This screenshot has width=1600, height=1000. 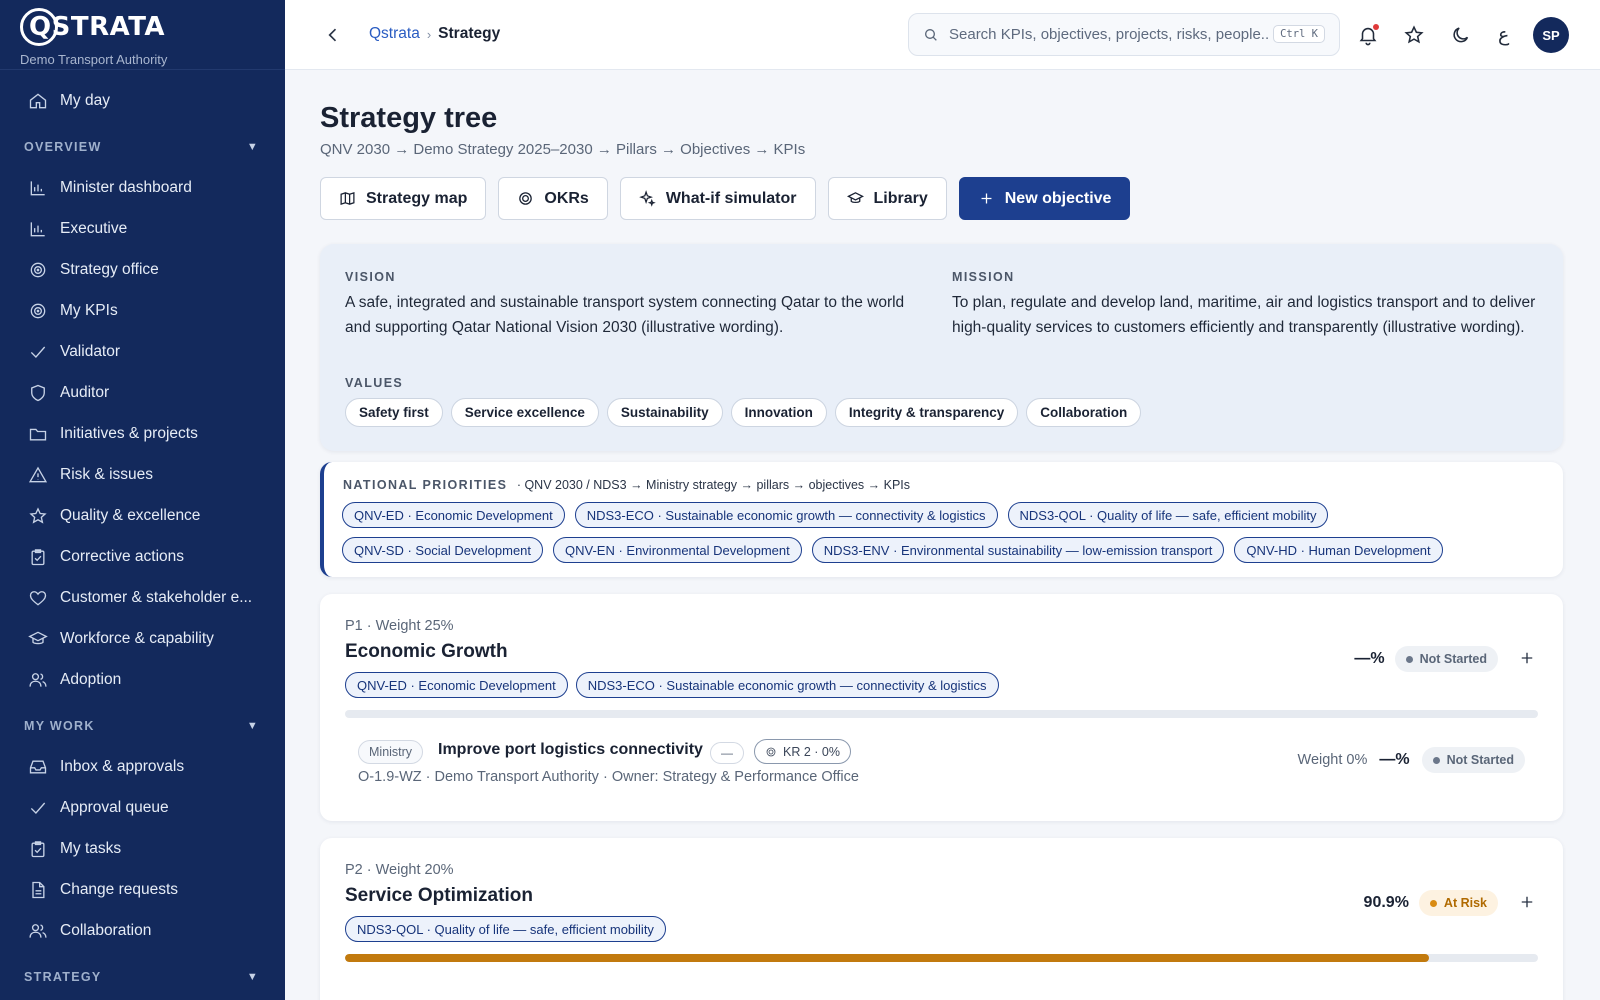 What do you see at coordinates (142, 807) in the screenshot?
I see `sidebar-item-approval-queue: Approval queue` at bounding box center [142, 807].